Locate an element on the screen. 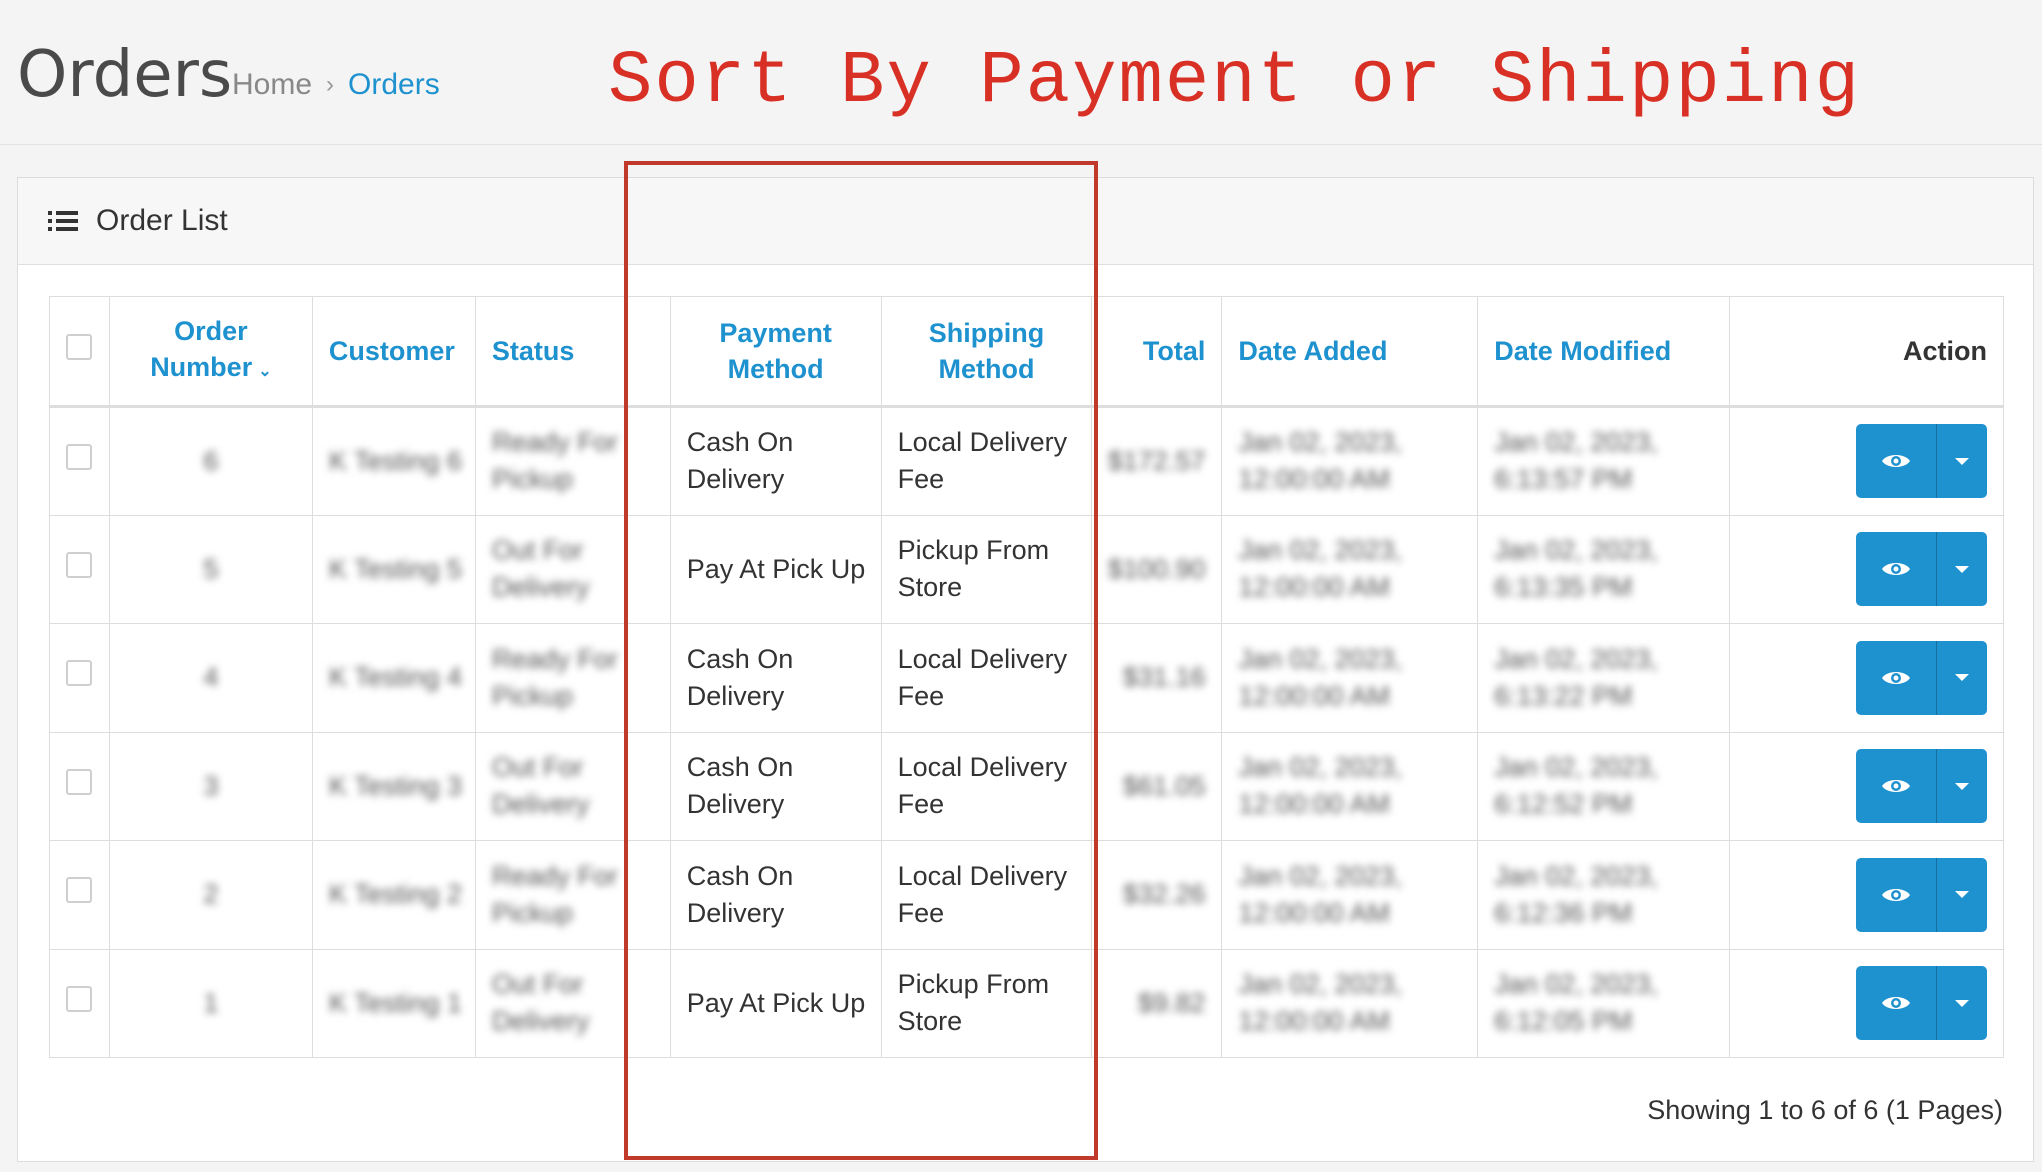 The image size is (2042, 1172). payment-method-cell: Pay At Pick Up is located at coordinates (775, 569).